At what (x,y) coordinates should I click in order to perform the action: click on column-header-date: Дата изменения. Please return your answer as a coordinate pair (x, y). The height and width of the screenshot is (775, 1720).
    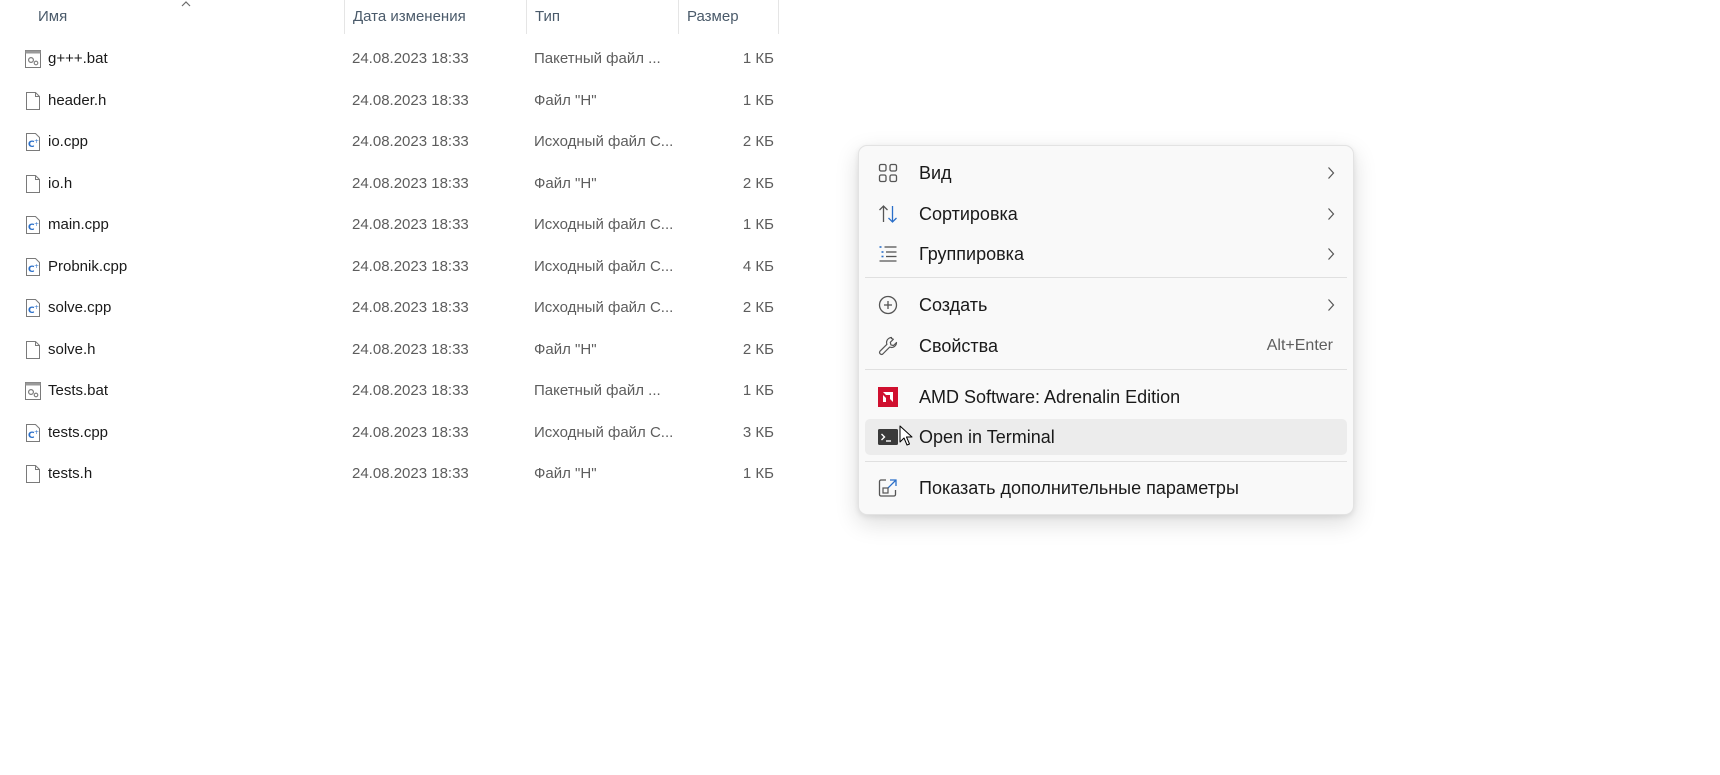
    Looking at the image, I should click on (435, 17).